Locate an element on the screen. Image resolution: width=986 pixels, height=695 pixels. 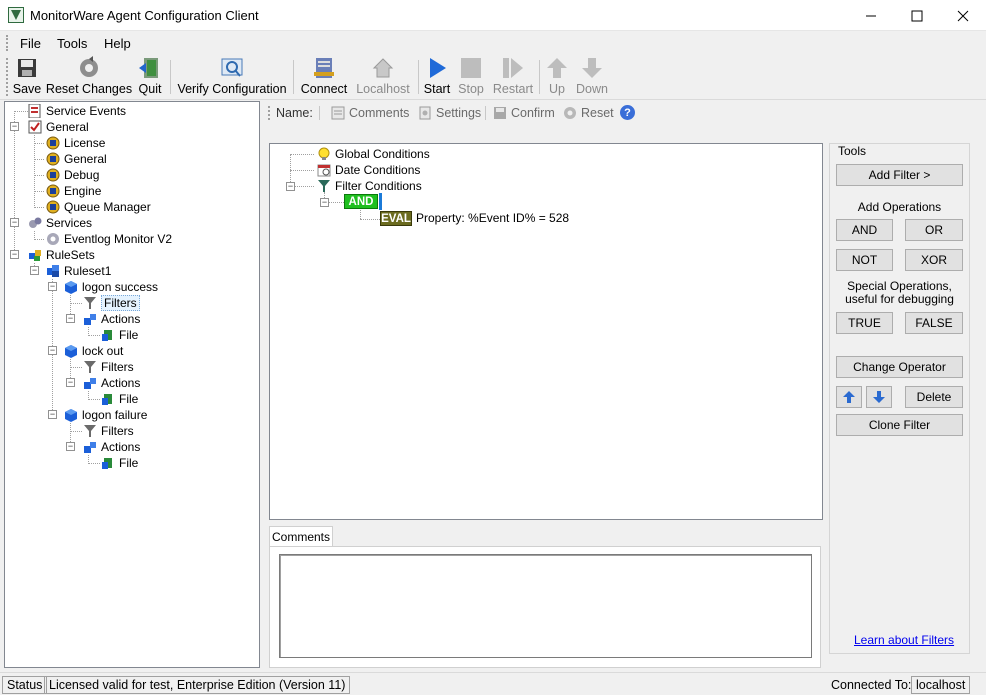
collapse-and-toggle: − is located at coordinates (324, 202).